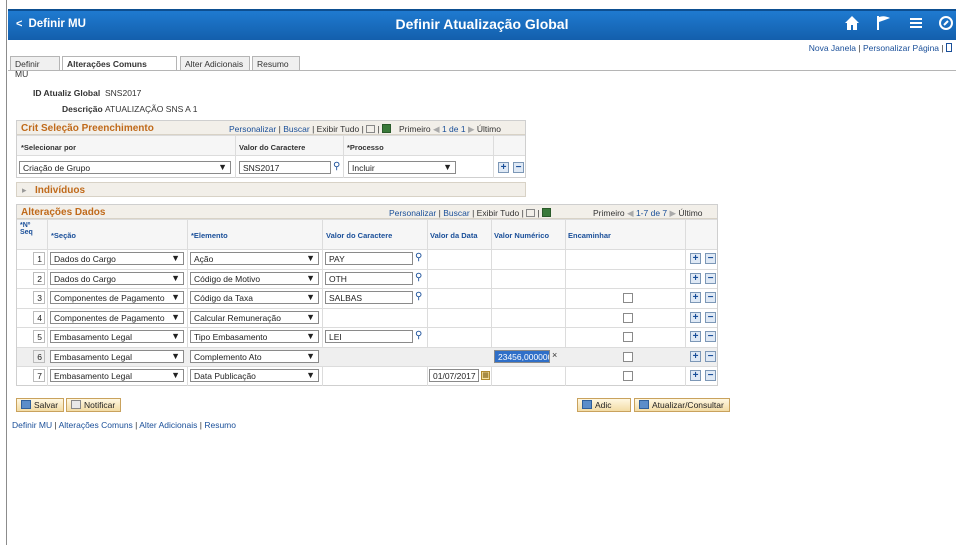  Describe the element at coordinates (522, 356) in the screenshot. I see `numeric-value-input: 23456,000000` at that location.